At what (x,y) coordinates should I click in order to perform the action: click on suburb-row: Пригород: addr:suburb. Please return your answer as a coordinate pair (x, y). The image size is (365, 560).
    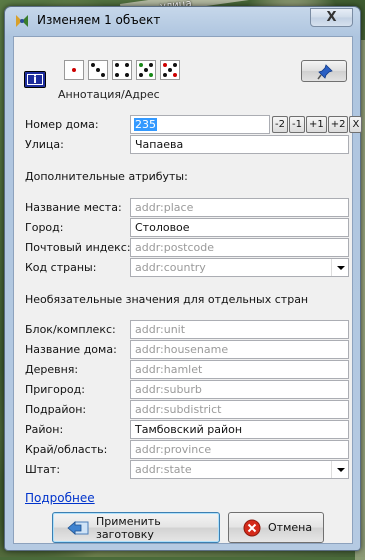
    Looking at the image, I should click on (184, 389).